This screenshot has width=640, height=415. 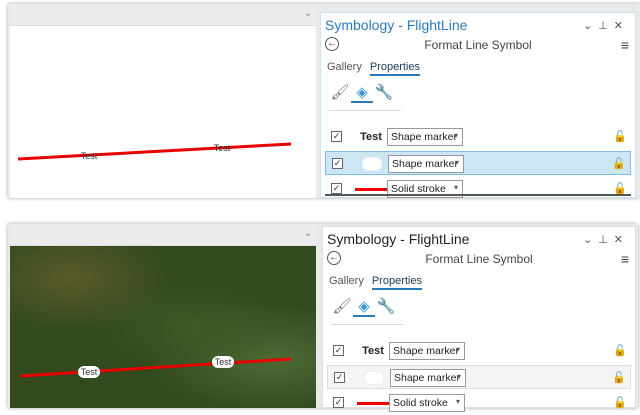 I want to click on layer-type-dropdown: Solid stroke, so click(x=427, y=403).